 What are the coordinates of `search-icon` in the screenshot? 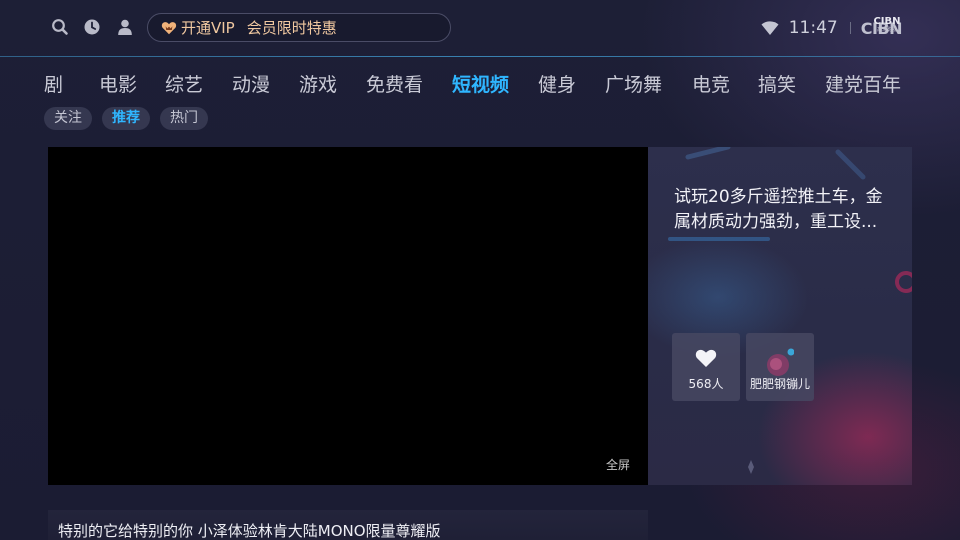 It's located at (60, 27).